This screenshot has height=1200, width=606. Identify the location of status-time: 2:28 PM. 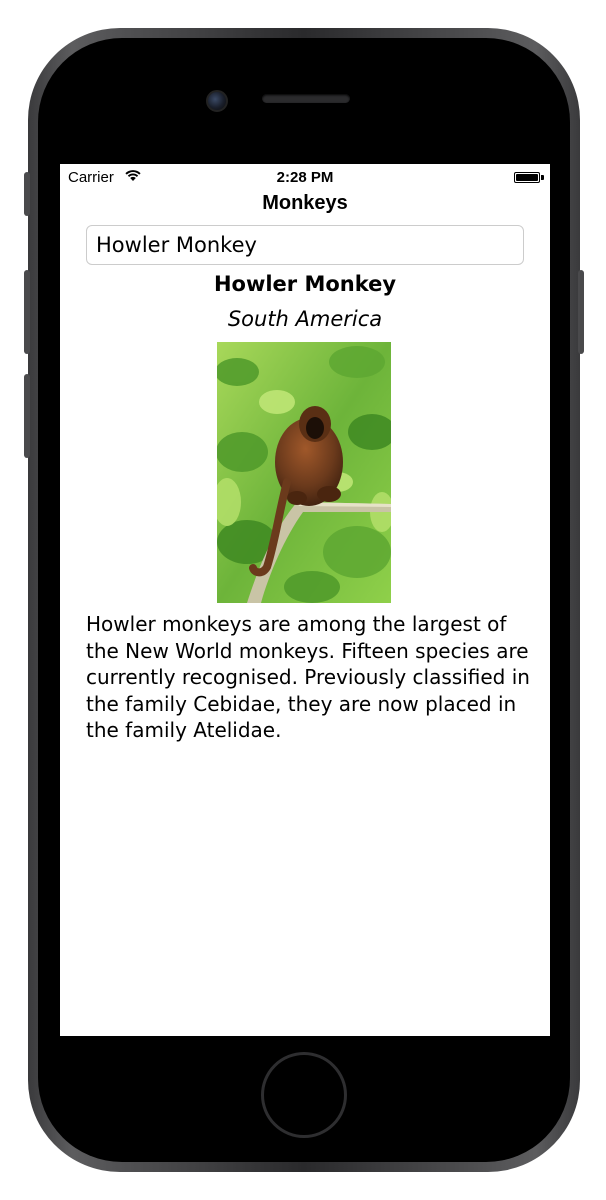
(305, 177).